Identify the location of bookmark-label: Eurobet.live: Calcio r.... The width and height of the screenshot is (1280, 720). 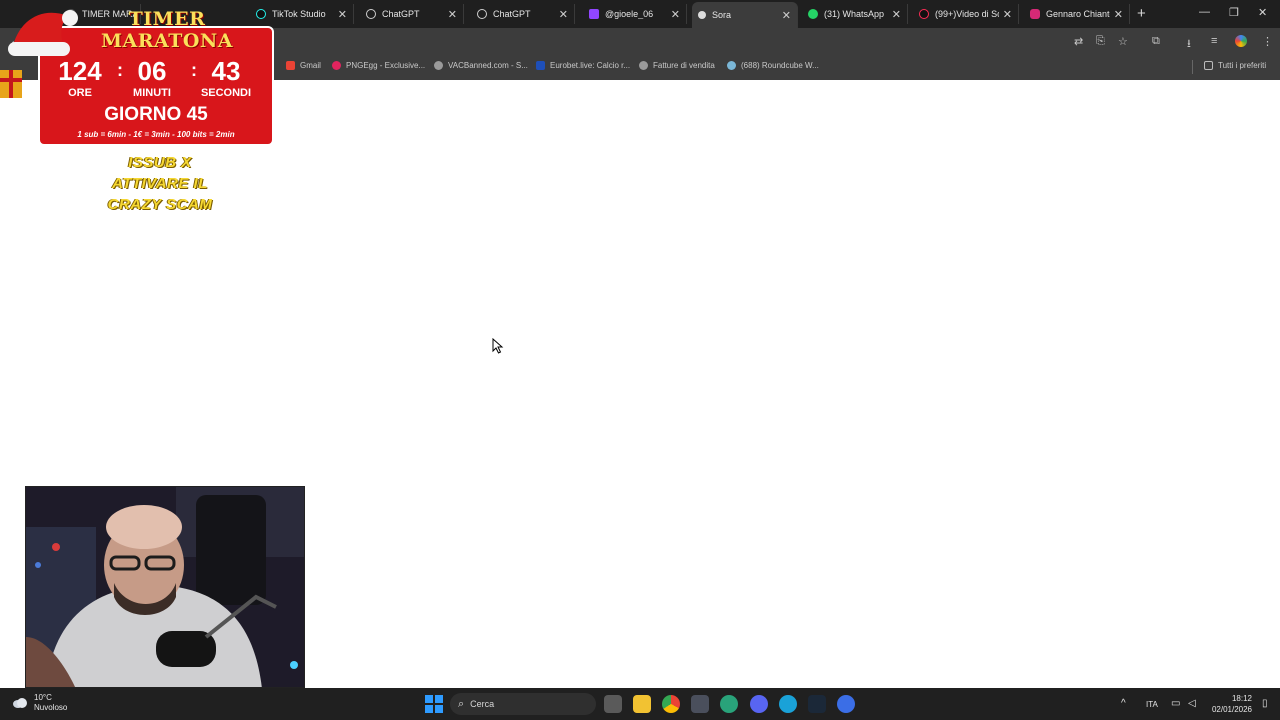
(590, 65).